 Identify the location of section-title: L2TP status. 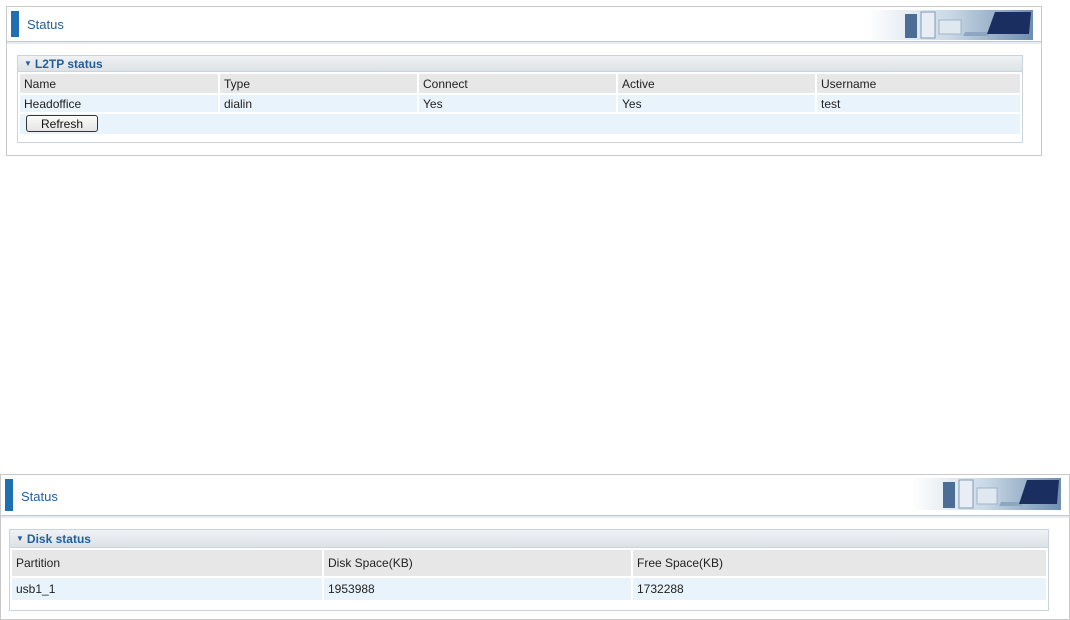
(68, 63).